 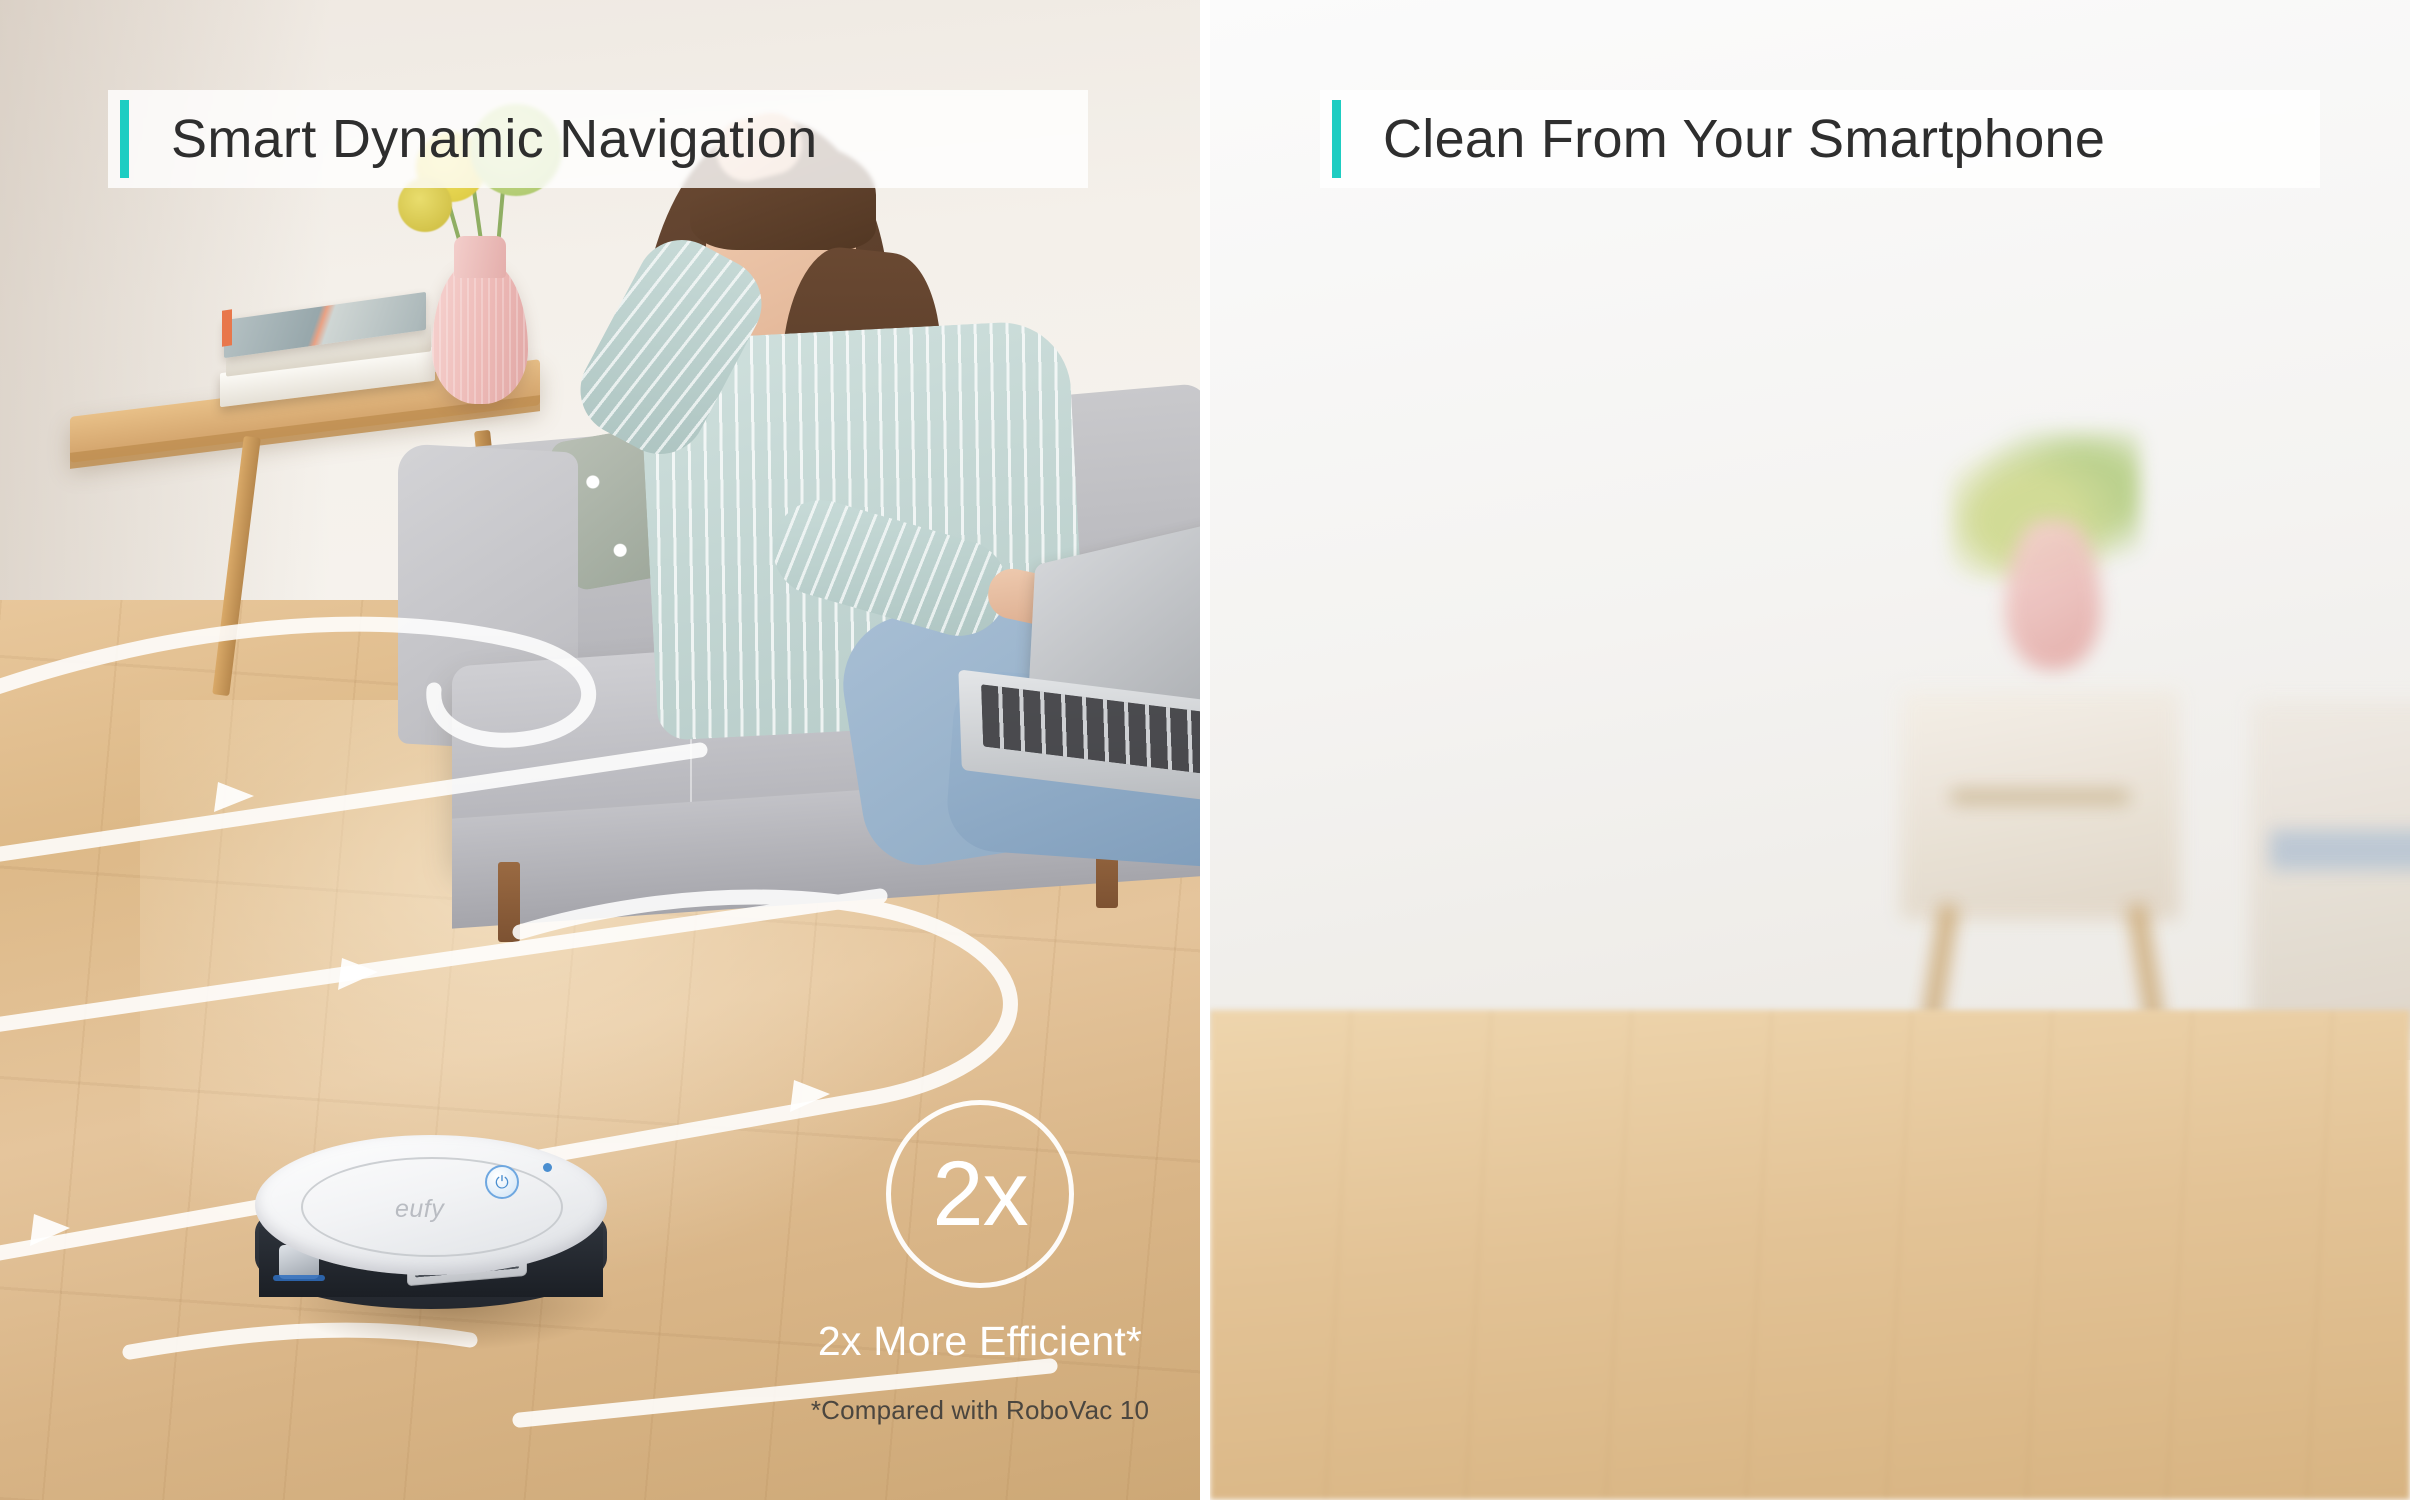 What do you see at coordinates (2053, 595) in the screenshot?
I see `blurred-vase` at bounding box center [2053, 595].